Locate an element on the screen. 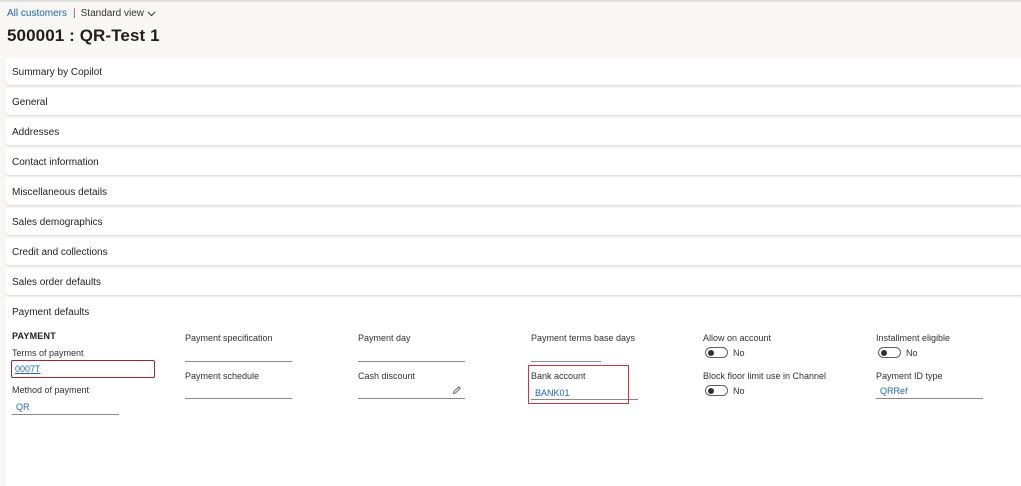  chevron-down-icon is located at coordinates (151, 13).